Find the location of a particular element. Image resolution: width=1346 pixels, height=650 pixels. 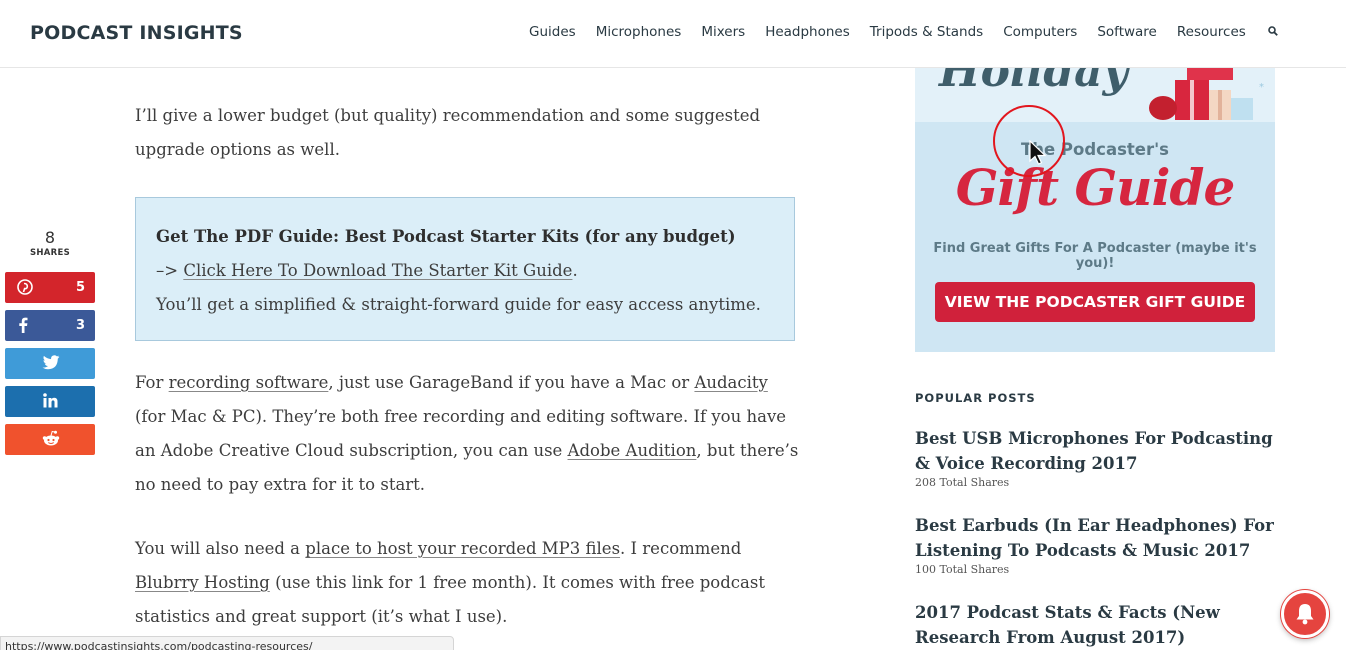

reddit-share-button is located at coordinates (50, 439).